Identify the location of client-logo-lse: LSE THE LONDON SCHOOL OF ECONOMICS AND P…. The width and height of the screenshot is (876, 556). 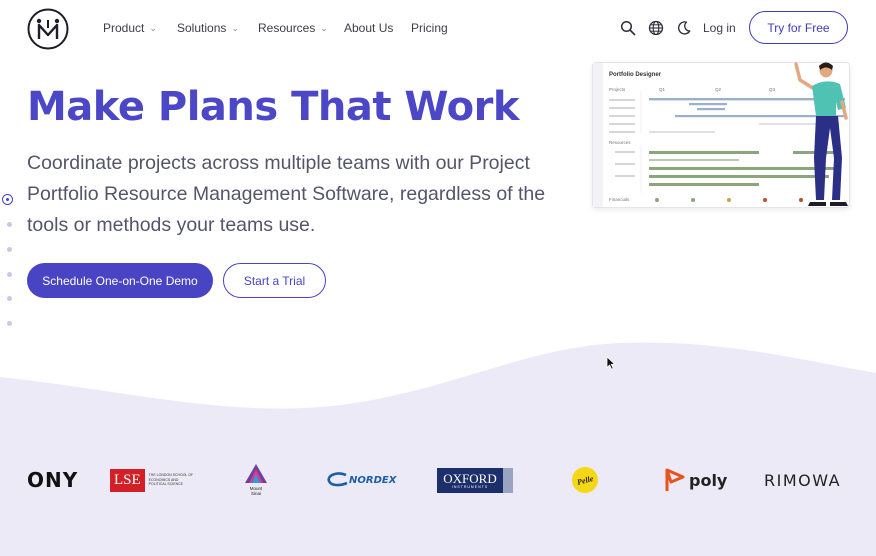
(152, 480).